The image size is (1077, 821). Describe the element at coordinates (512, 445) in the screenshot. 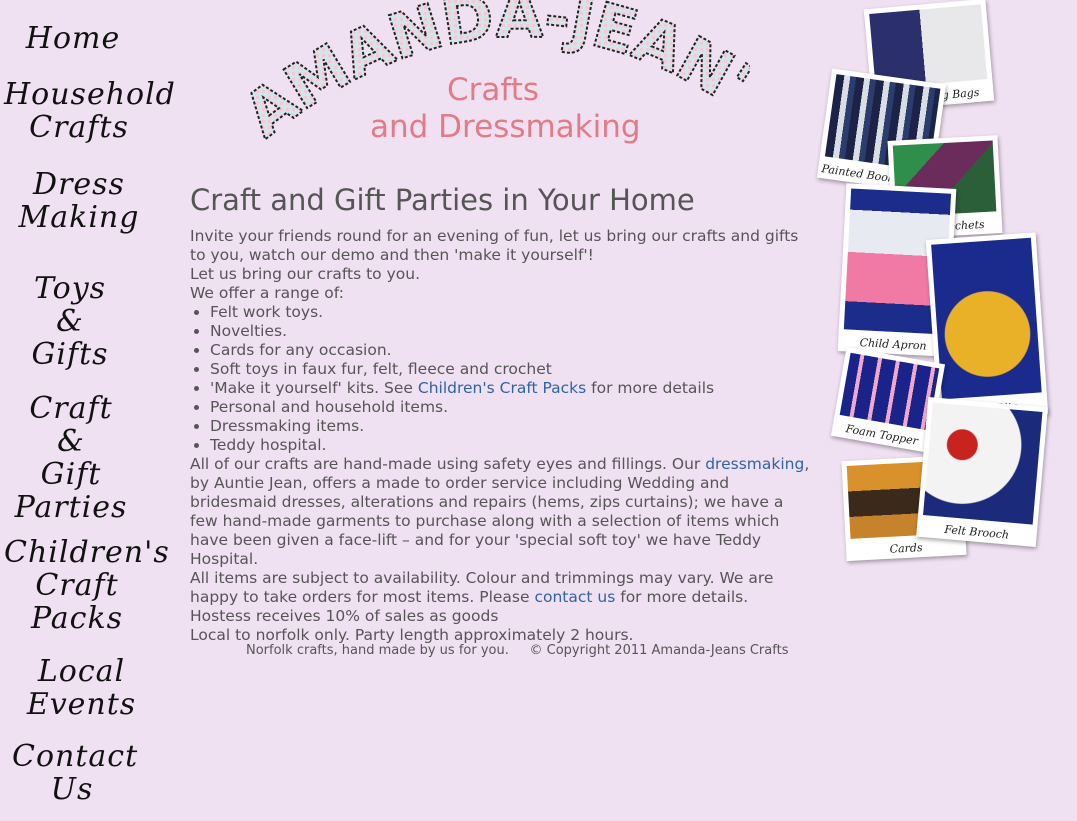

I see `list-item: Teddy hospital.` at that location.